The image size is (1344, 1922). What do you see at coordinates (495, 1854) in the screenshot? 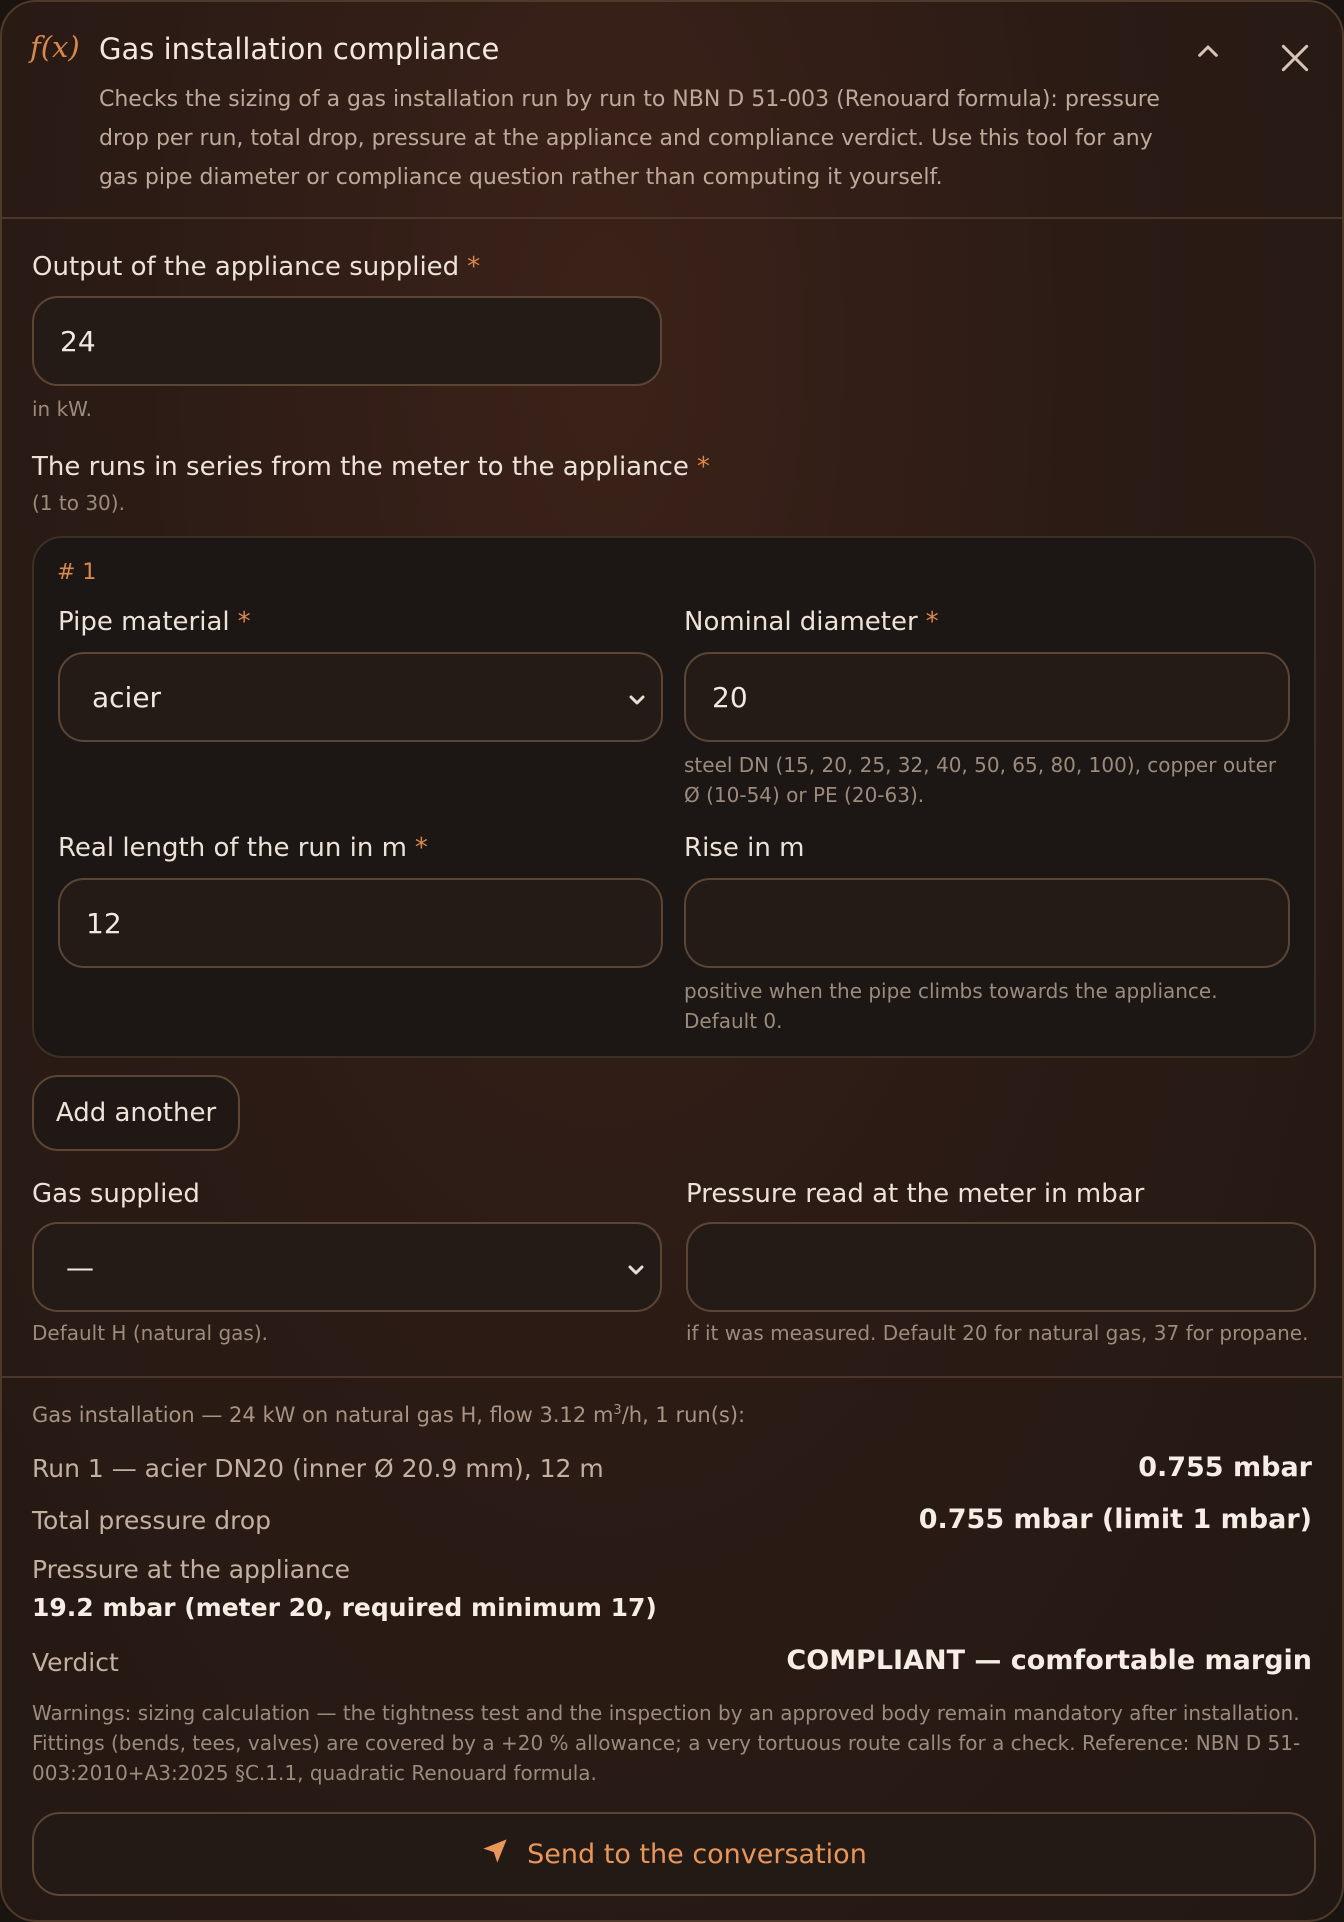
I see `send-icon` at bounding box center [495, 1854].